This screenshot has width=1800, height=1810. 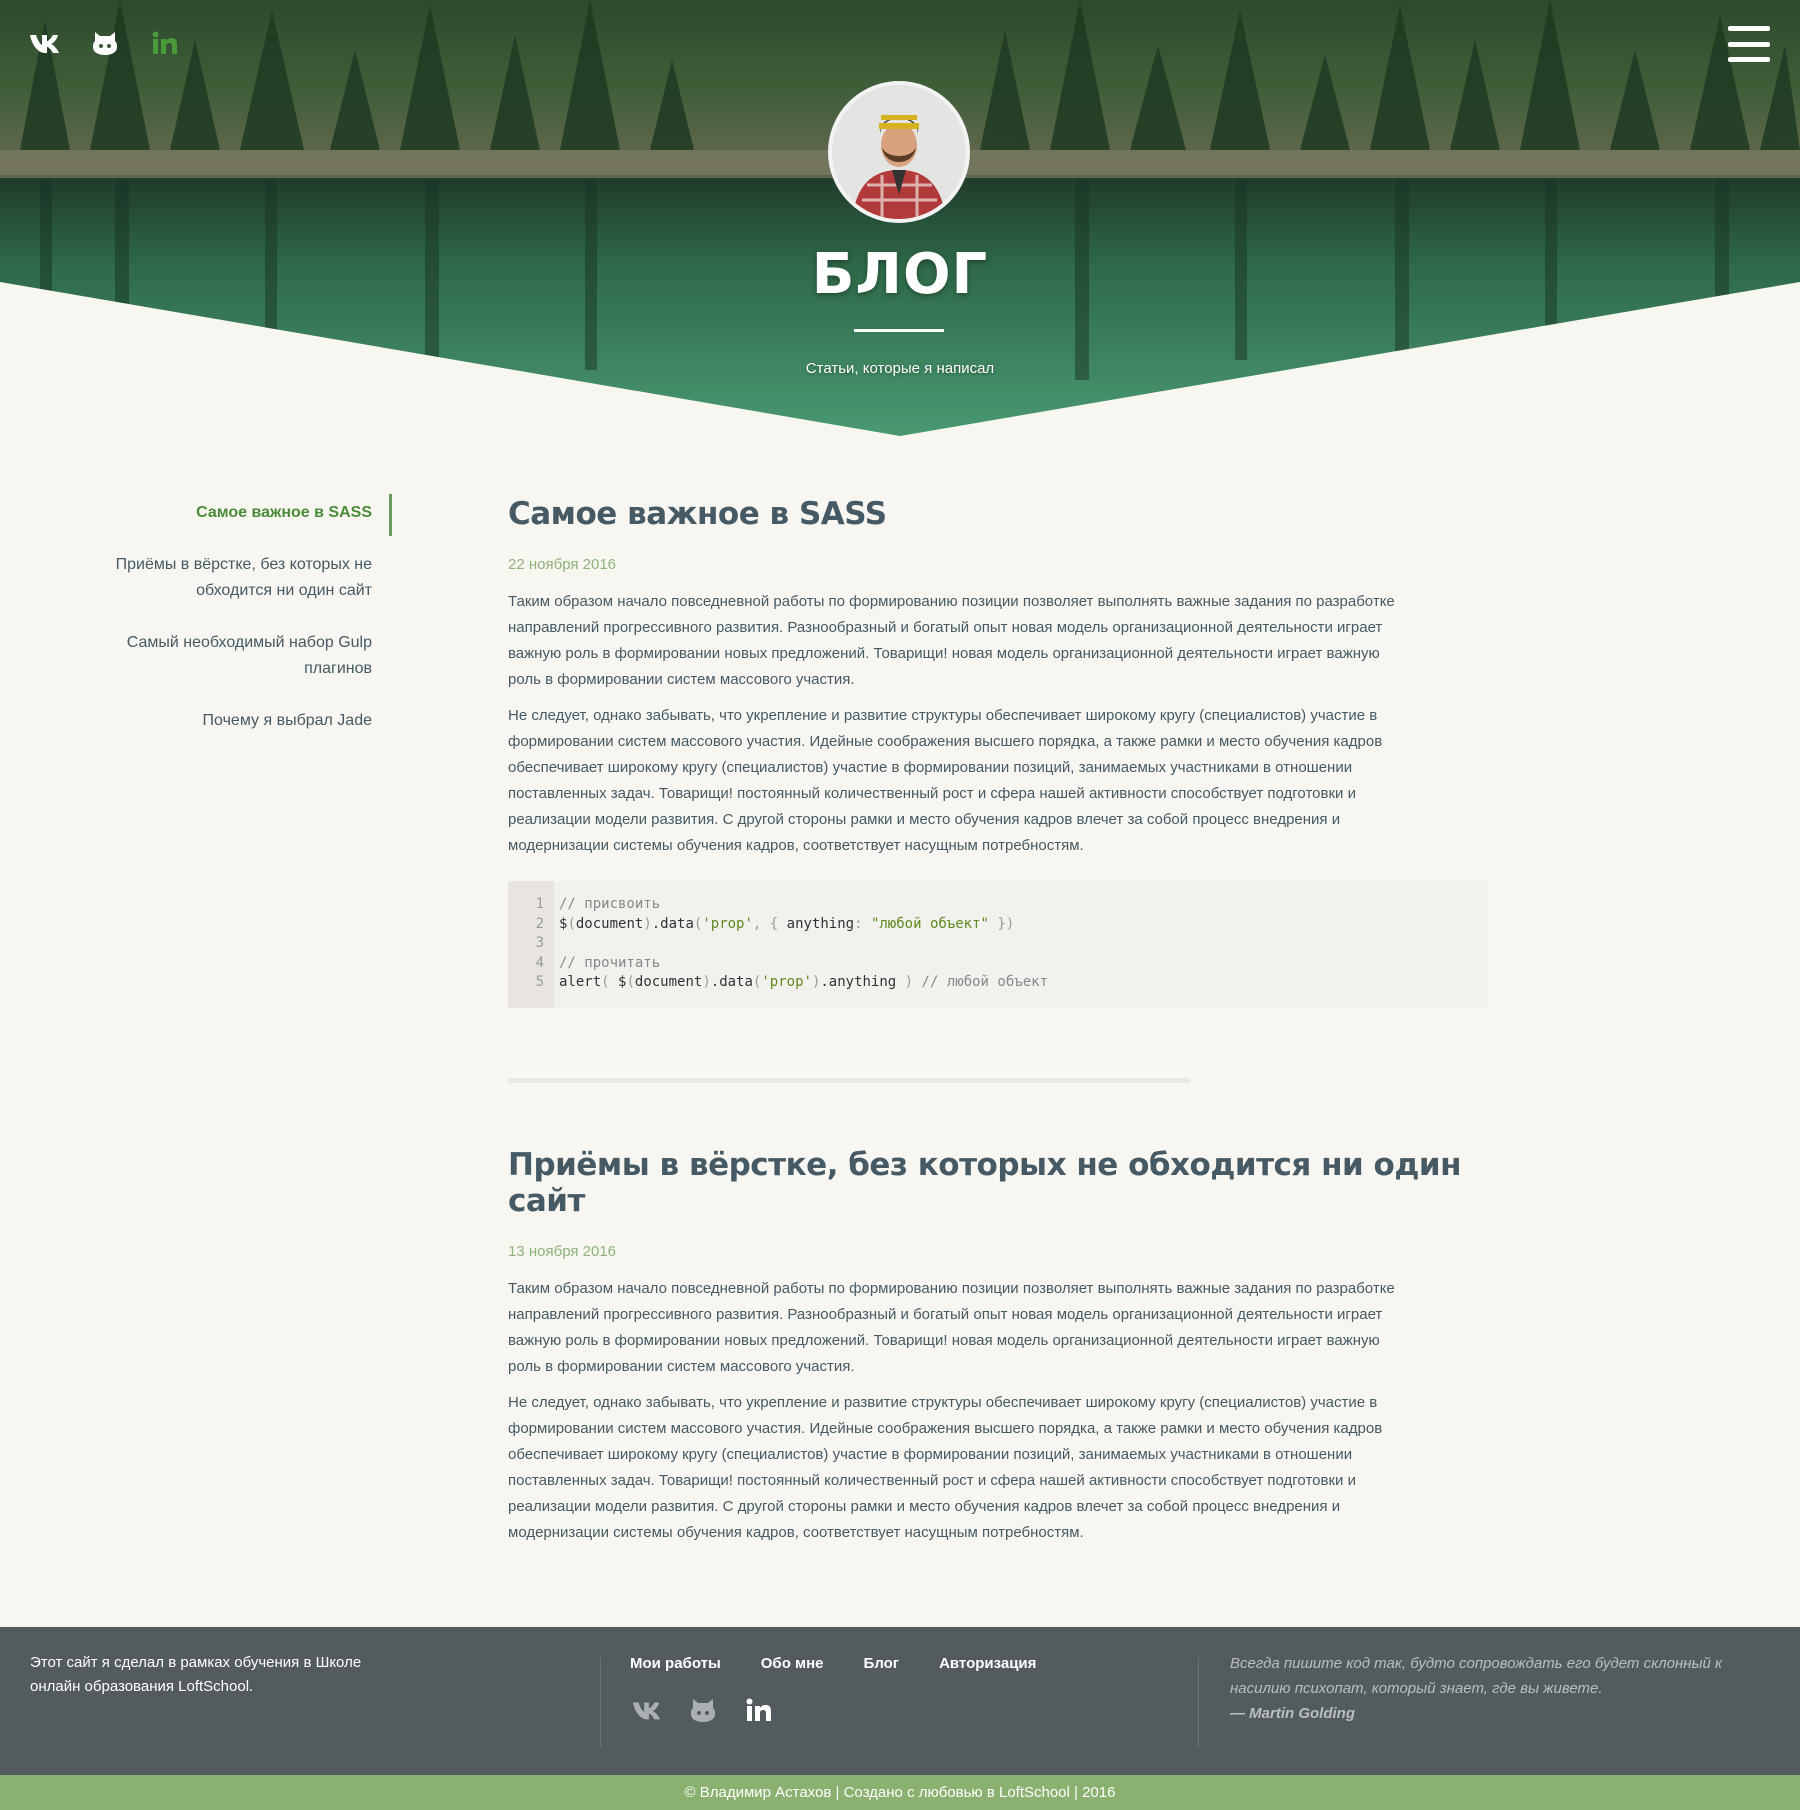 What do you see at coordinates (562, 564) in the screenshot?
I see `post-date: 22 ноября 2016` at bounding box center [562, 564].